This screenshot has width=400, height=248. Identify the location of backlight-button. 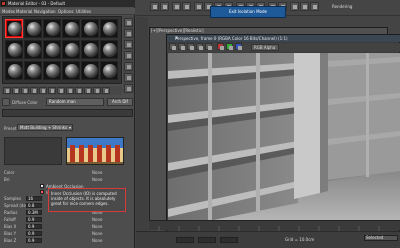
(128, 33).